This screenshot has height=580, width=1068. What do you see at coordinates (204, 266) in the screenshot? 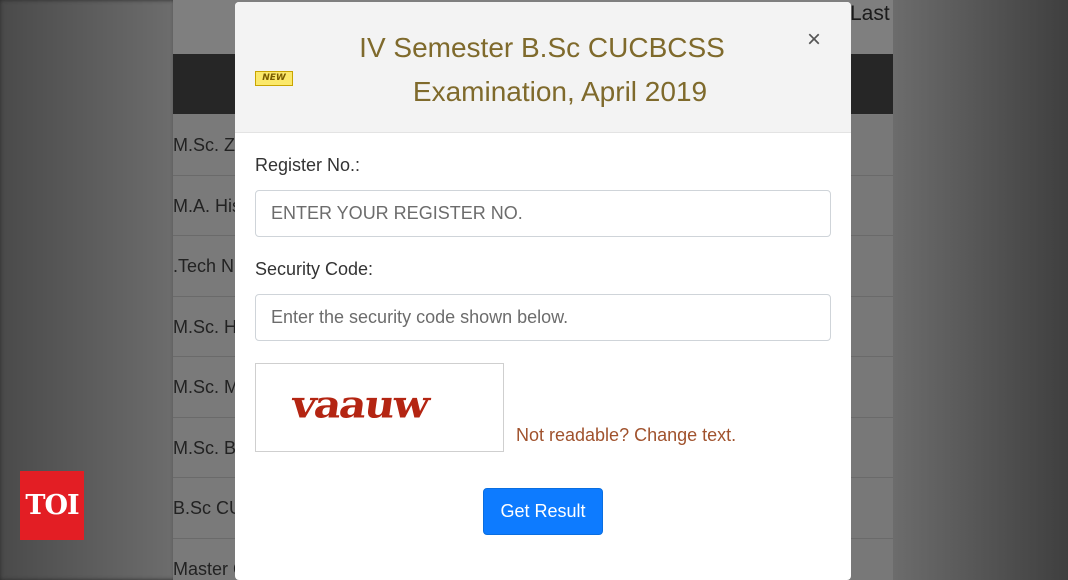
I see `background-list-item: .Tech N` at bounding box center [204, 266].